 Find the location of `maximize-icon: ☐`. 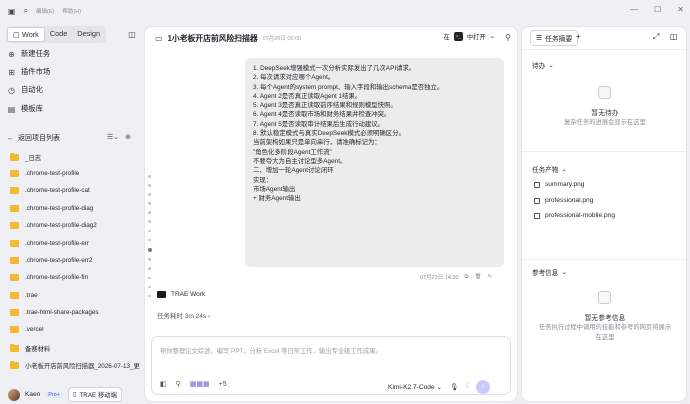

maximize-icon: ☐ is located at coordinates (657, 9).